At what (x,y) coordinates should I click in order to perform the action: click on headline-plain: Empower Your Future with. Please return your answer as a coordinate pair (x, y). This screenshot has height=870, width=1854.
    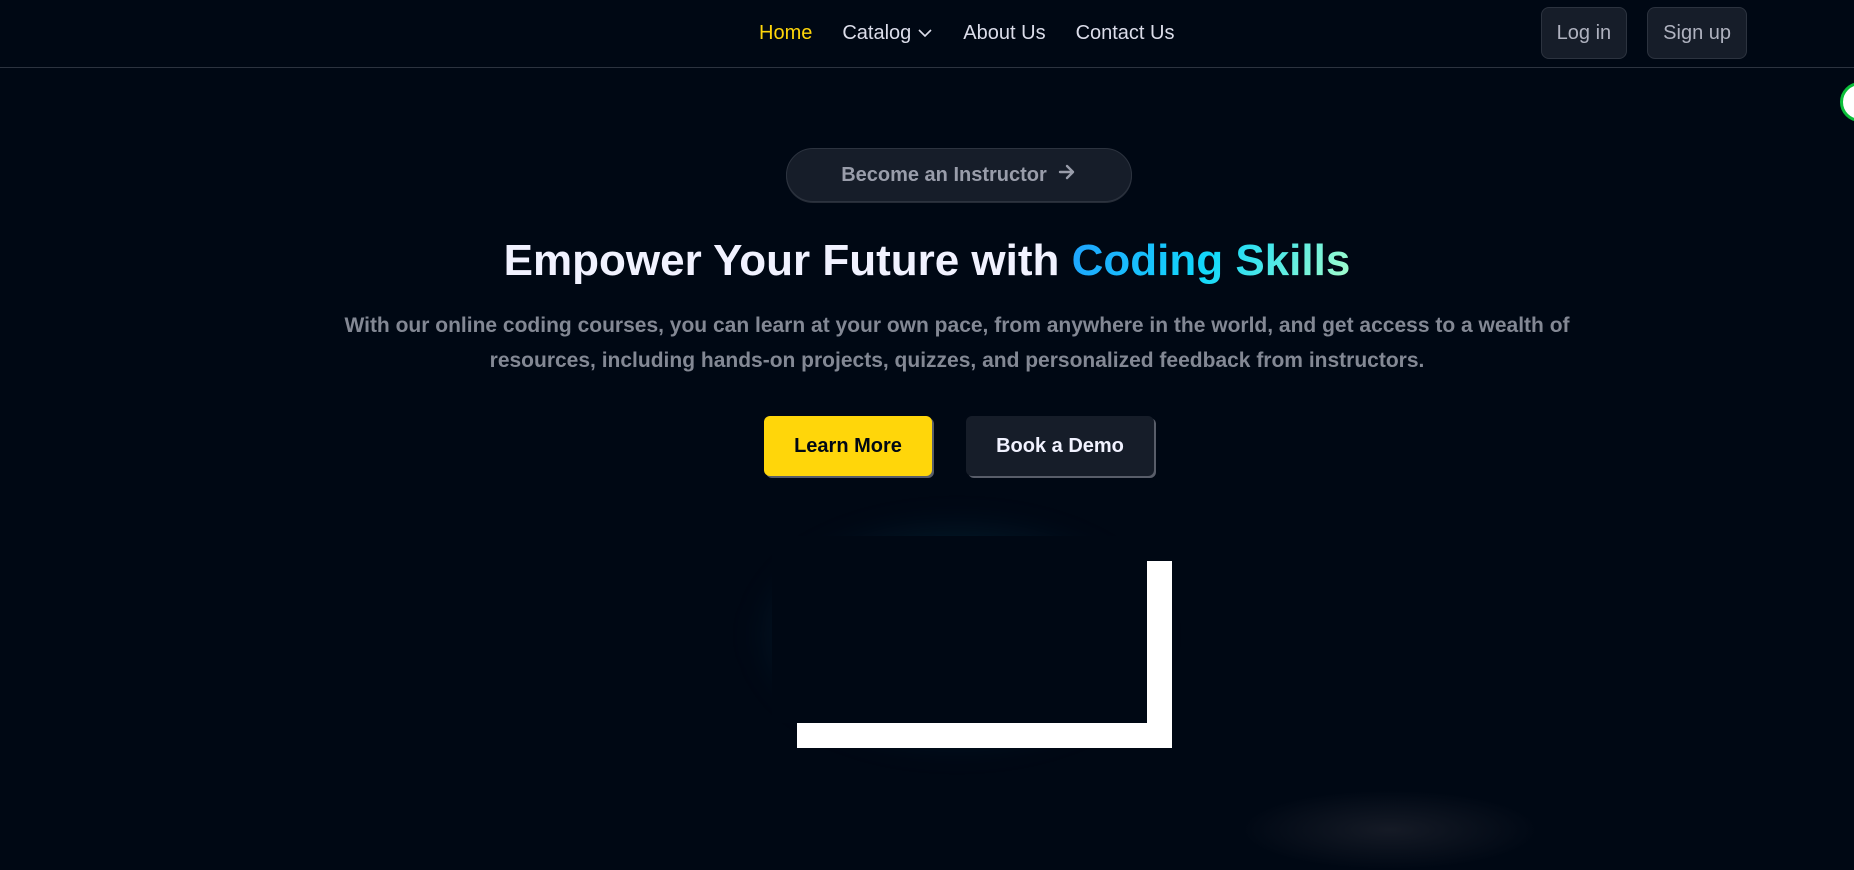
    Looking at the image, I should click on (787, 260).